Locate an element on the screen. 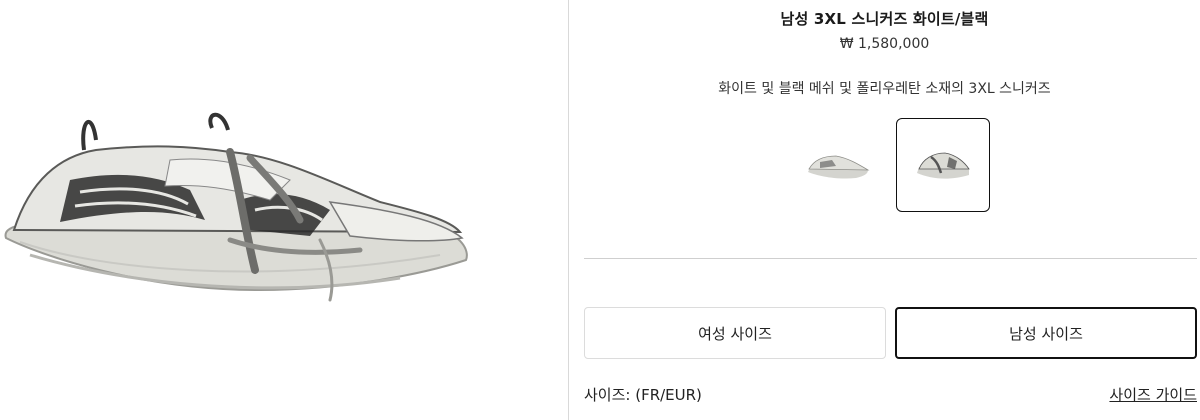 Image resolution: width=1200 pixels, height=420 pixels. product-title: 남성 3XL 스니커즈 화이트/블랙 is located at coordinates (884, 19).